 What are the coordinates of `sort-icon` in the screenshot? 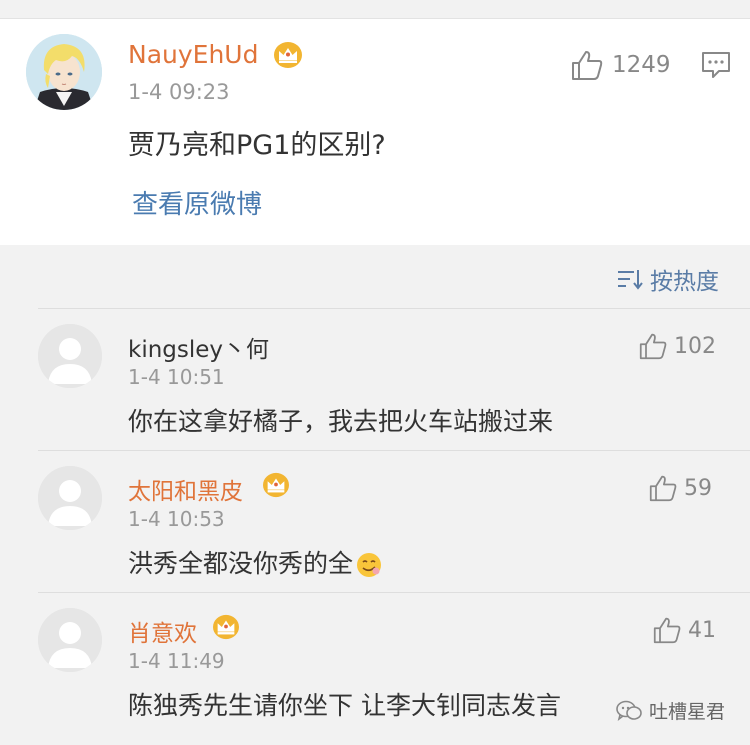 It's located at (630, 280).